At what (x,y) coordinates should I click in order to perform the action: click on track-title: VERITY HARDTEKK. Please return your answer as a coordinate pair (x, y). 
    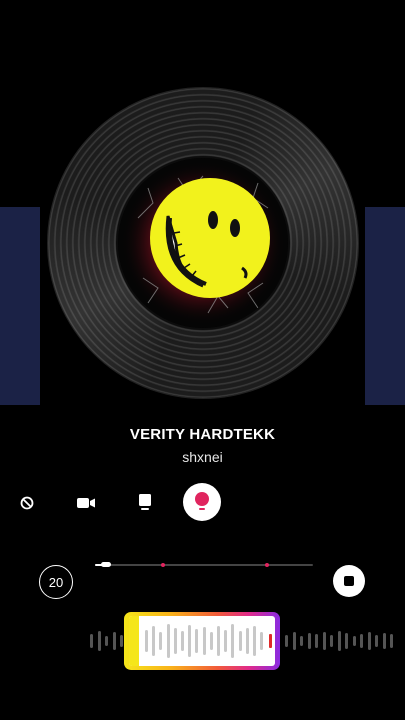
    Looking at the image, I should click on (202, 434).